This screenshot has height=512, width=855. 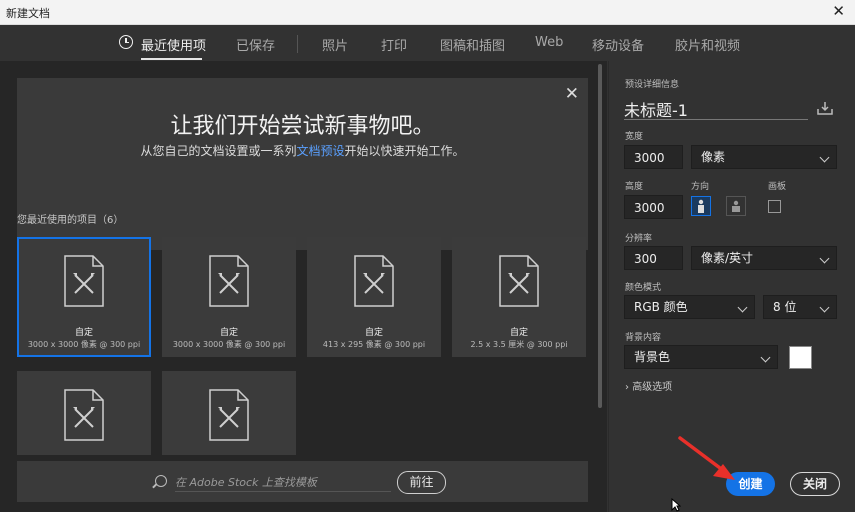 I want to click on banner-subtitle: 从您自己的文档设置或一系列文档预设开始以快速开始工作。, so click(x=302, y=150).